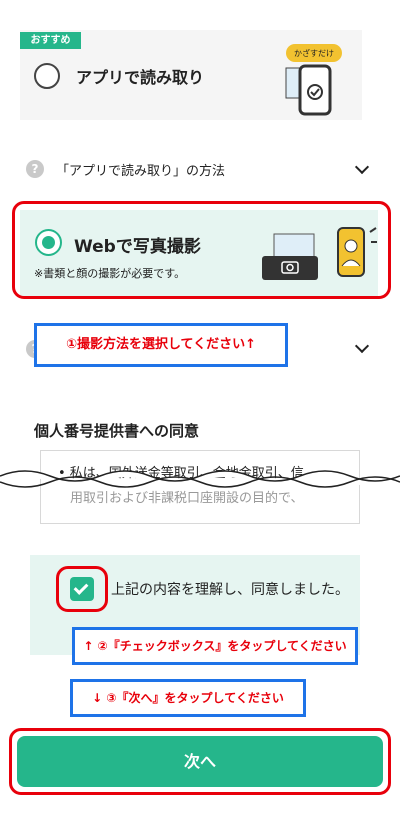  Describe the element at coordinates (110, 273) in the screenshot. I see `option-web-photo-note: ※書類と顔の撮影が必要です。` at that location.